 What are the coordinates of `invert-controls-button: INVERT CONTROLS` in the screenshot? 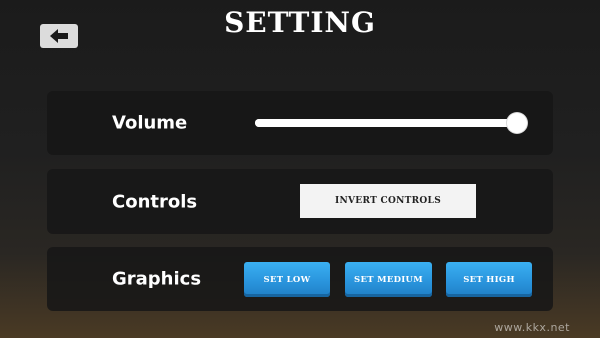 It's located at (388, 201).